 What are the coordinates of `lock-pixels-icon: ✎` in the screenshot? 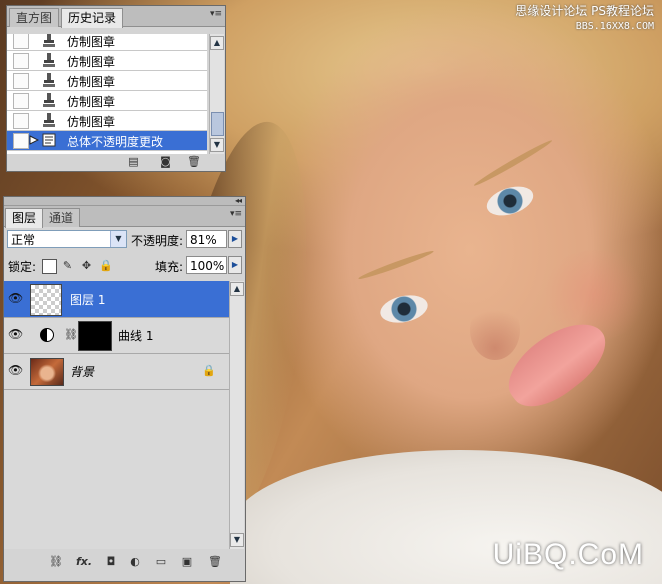 It's located at (67, 265).